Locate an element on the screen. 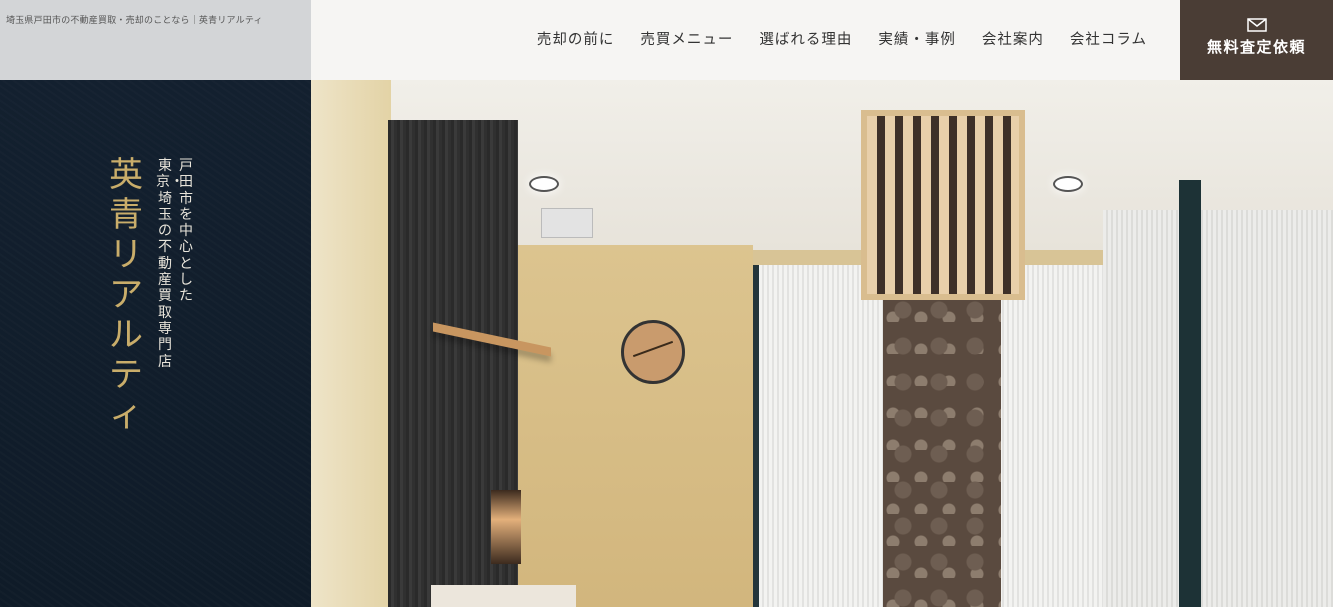 The width and height of the screenshot is (1333, 607). nav-item-results: 実績・事例 is located at coordinates (917, 38).